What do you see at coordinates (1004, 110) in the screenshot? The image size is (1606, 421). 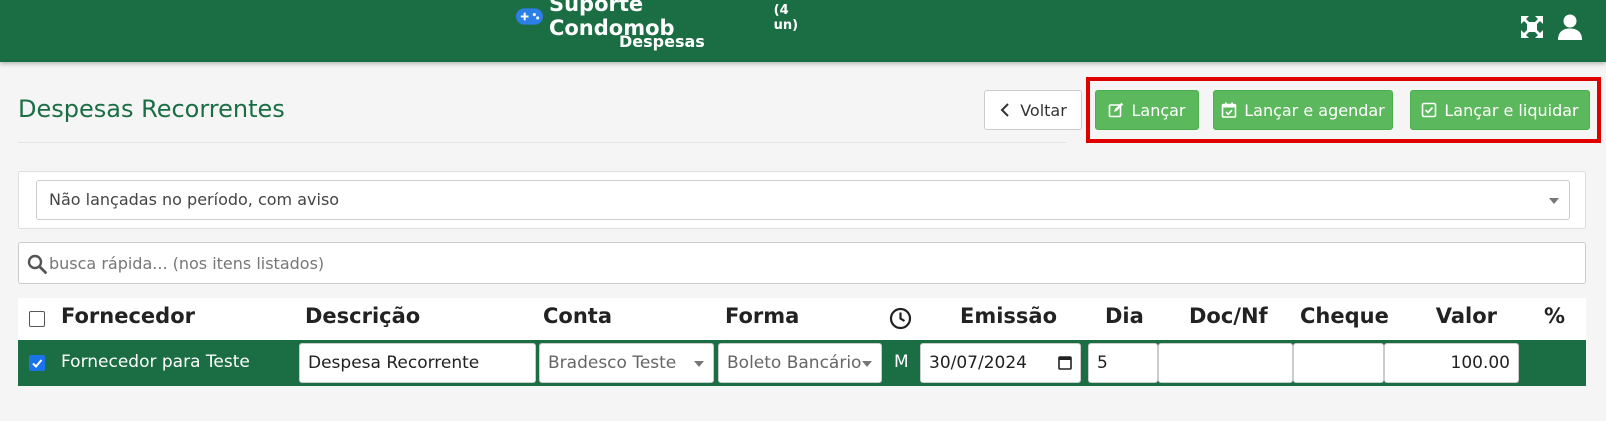 I see `chevron-left-icon` at bounding box center [1004, 110].